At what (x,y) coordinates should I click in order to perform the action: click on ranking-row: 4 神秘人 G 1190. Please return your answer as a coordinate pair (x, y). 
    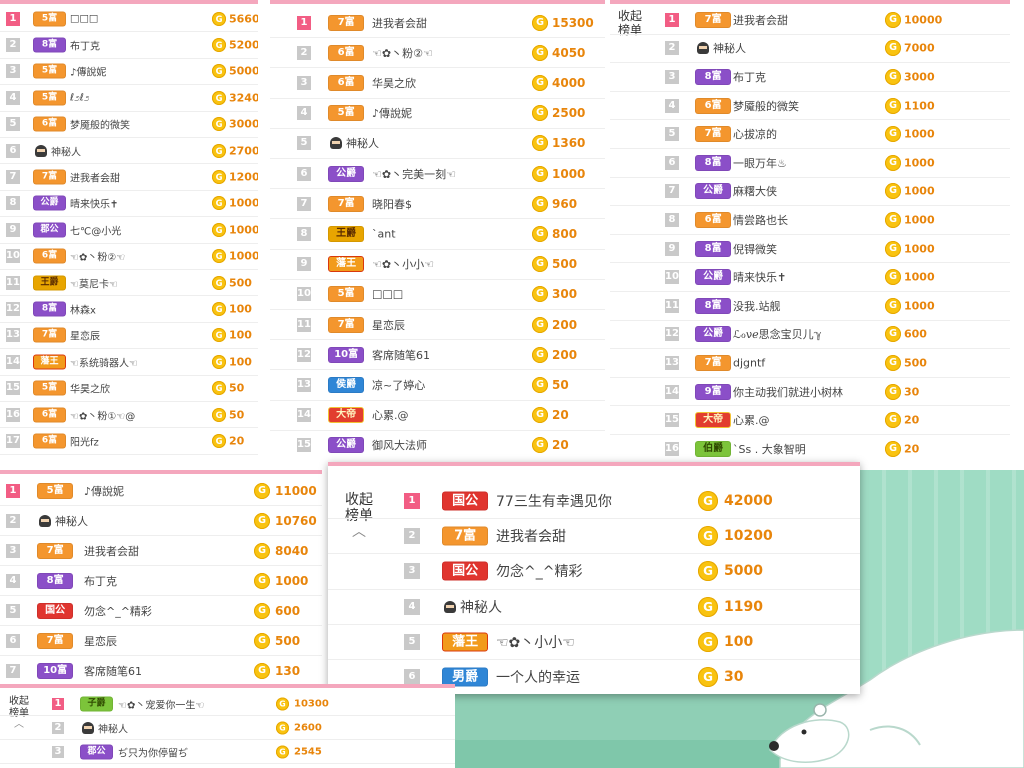
    Looking at the image, I should click on (594, 607).